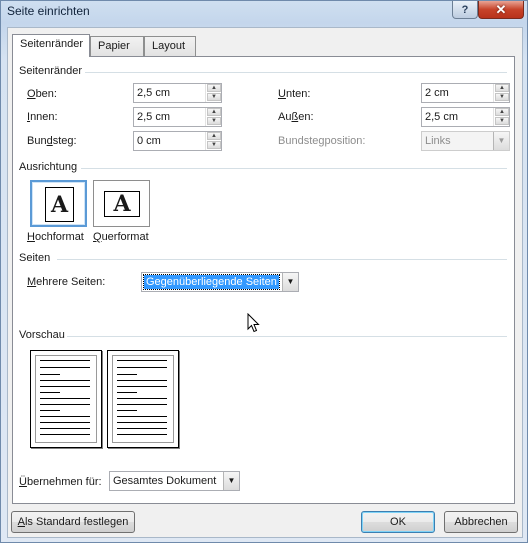 The image size is (528, 543). I want to click on tab-papier: Papier, so click(117, 46).